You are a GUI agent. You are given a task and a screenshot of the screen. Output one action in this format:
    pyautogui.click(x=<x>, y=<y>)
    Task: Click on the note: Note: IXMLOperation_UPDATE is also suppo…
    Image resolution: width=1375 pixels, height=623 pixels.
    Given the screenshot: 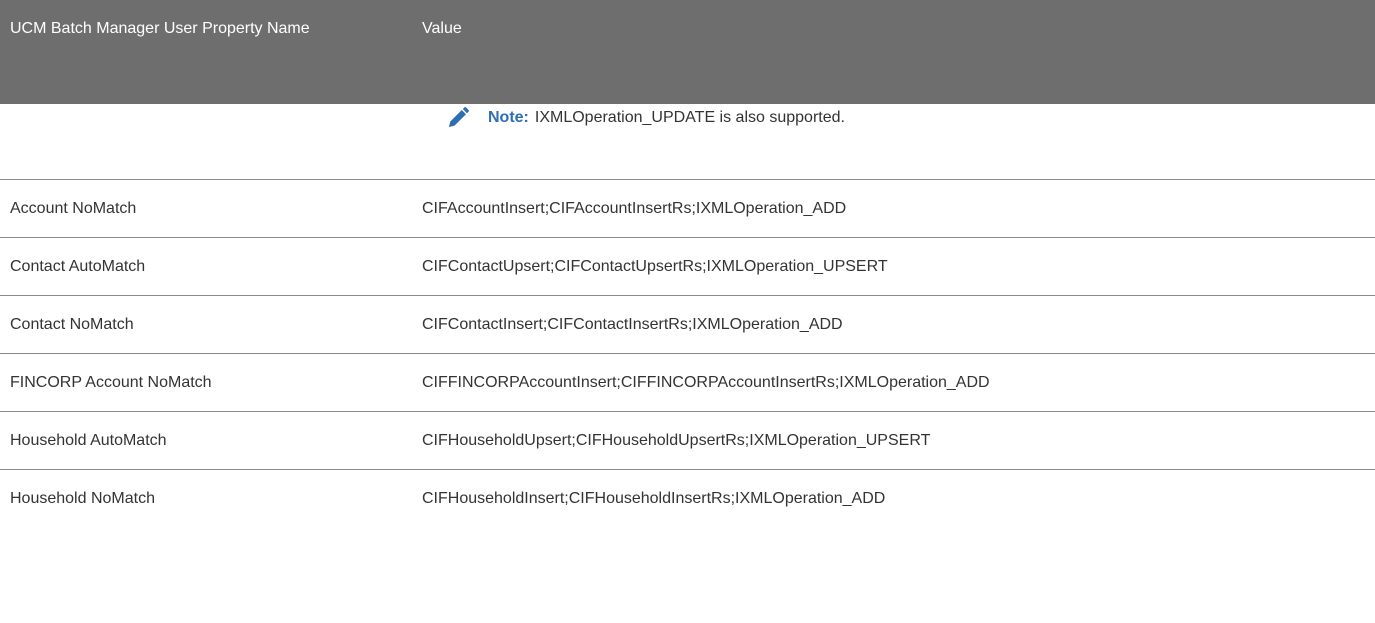 What is the action you would take?
    pyautogui.click(x=645, y=118)
    